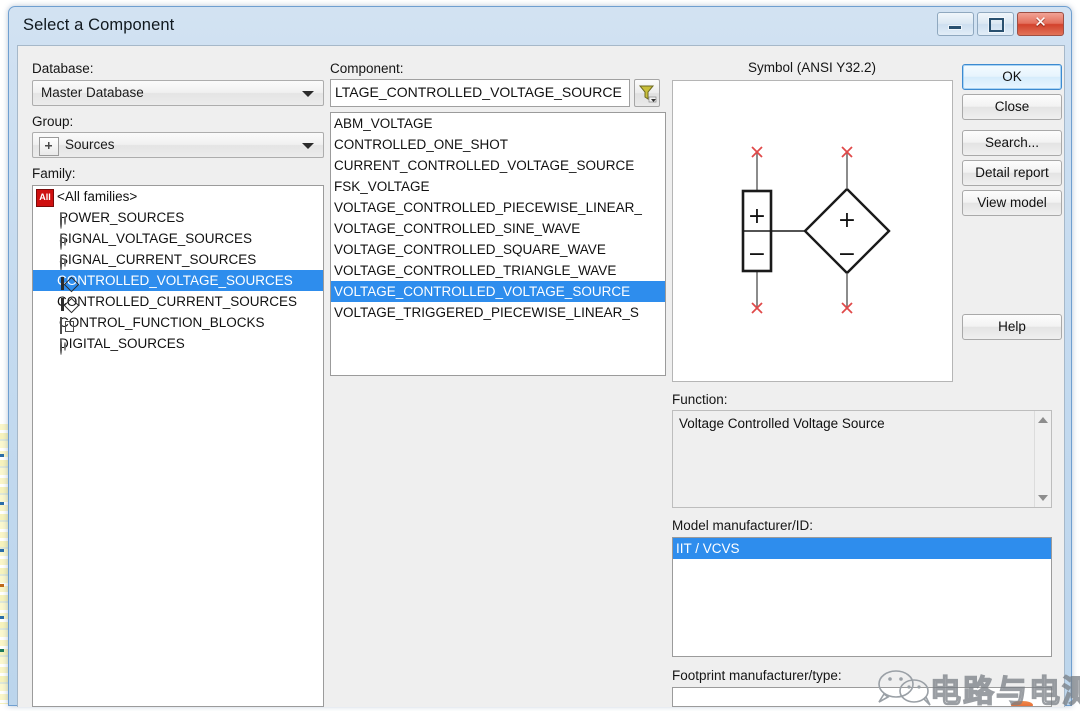 Image resolution: width=1080 pixels, height=711 pixels. What do you see at coordinates (498, 249) in the screenshot?
I see `component-list-item: VOLTAGE_CONTROLLED_SQUARE_WAVE` at bounding box center [498, 249].